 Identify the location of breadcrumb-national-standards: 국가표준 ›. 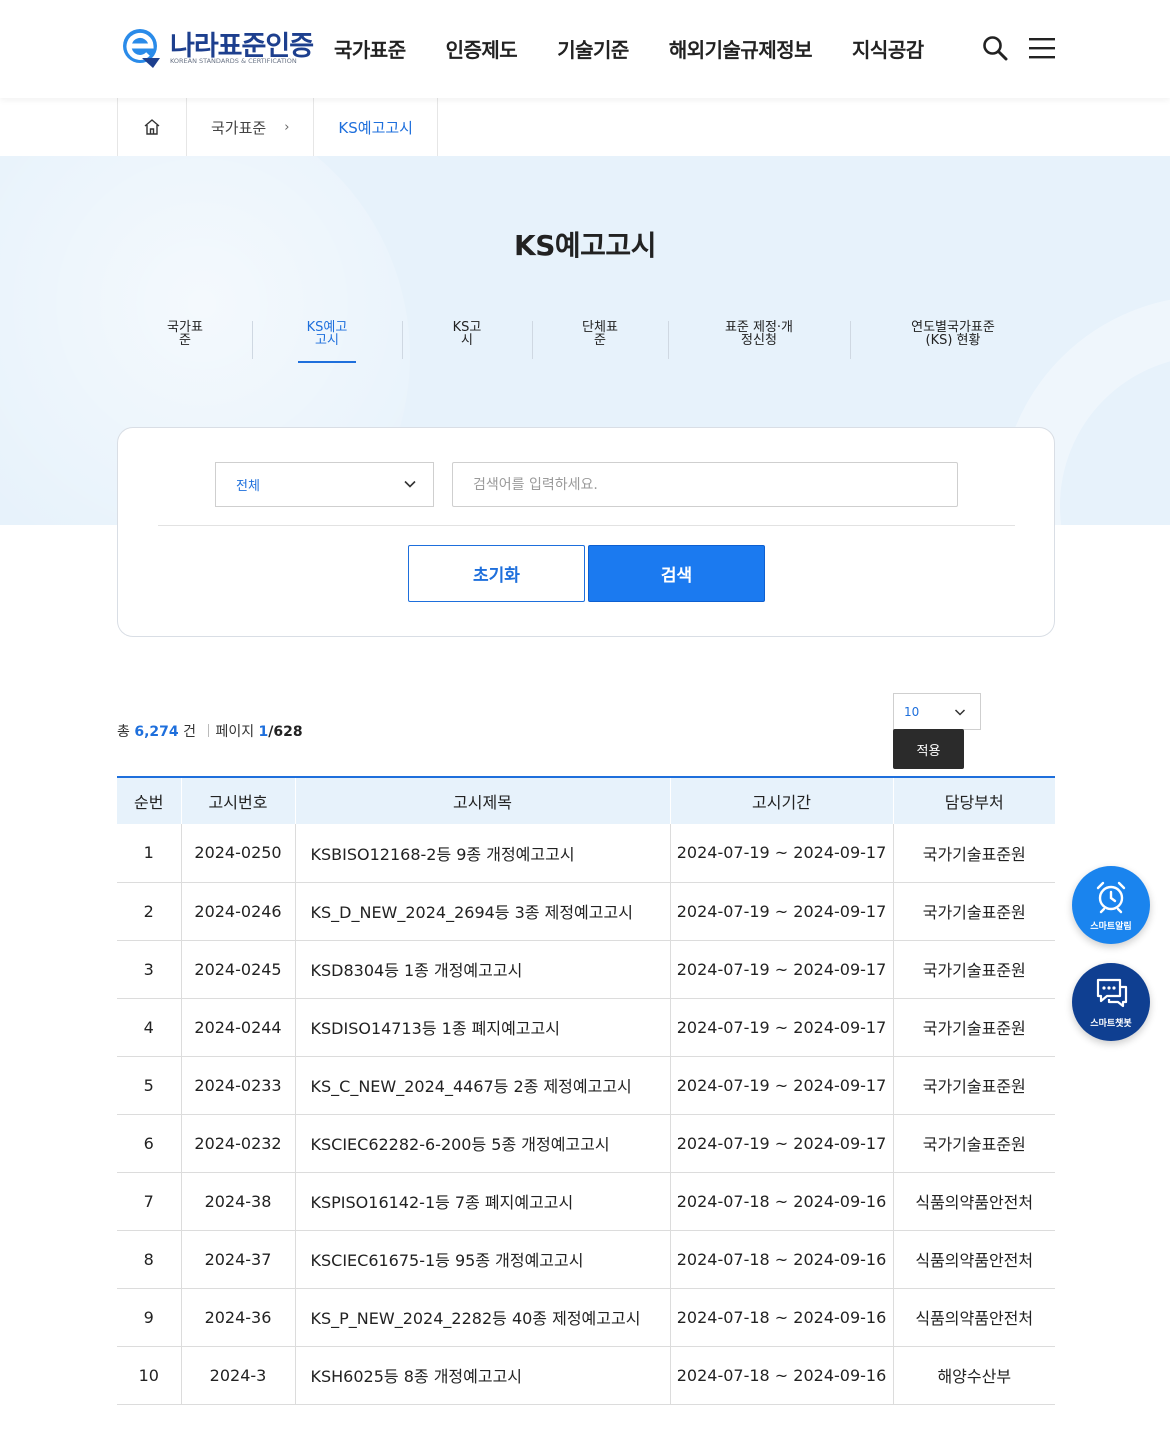
(251, 127).